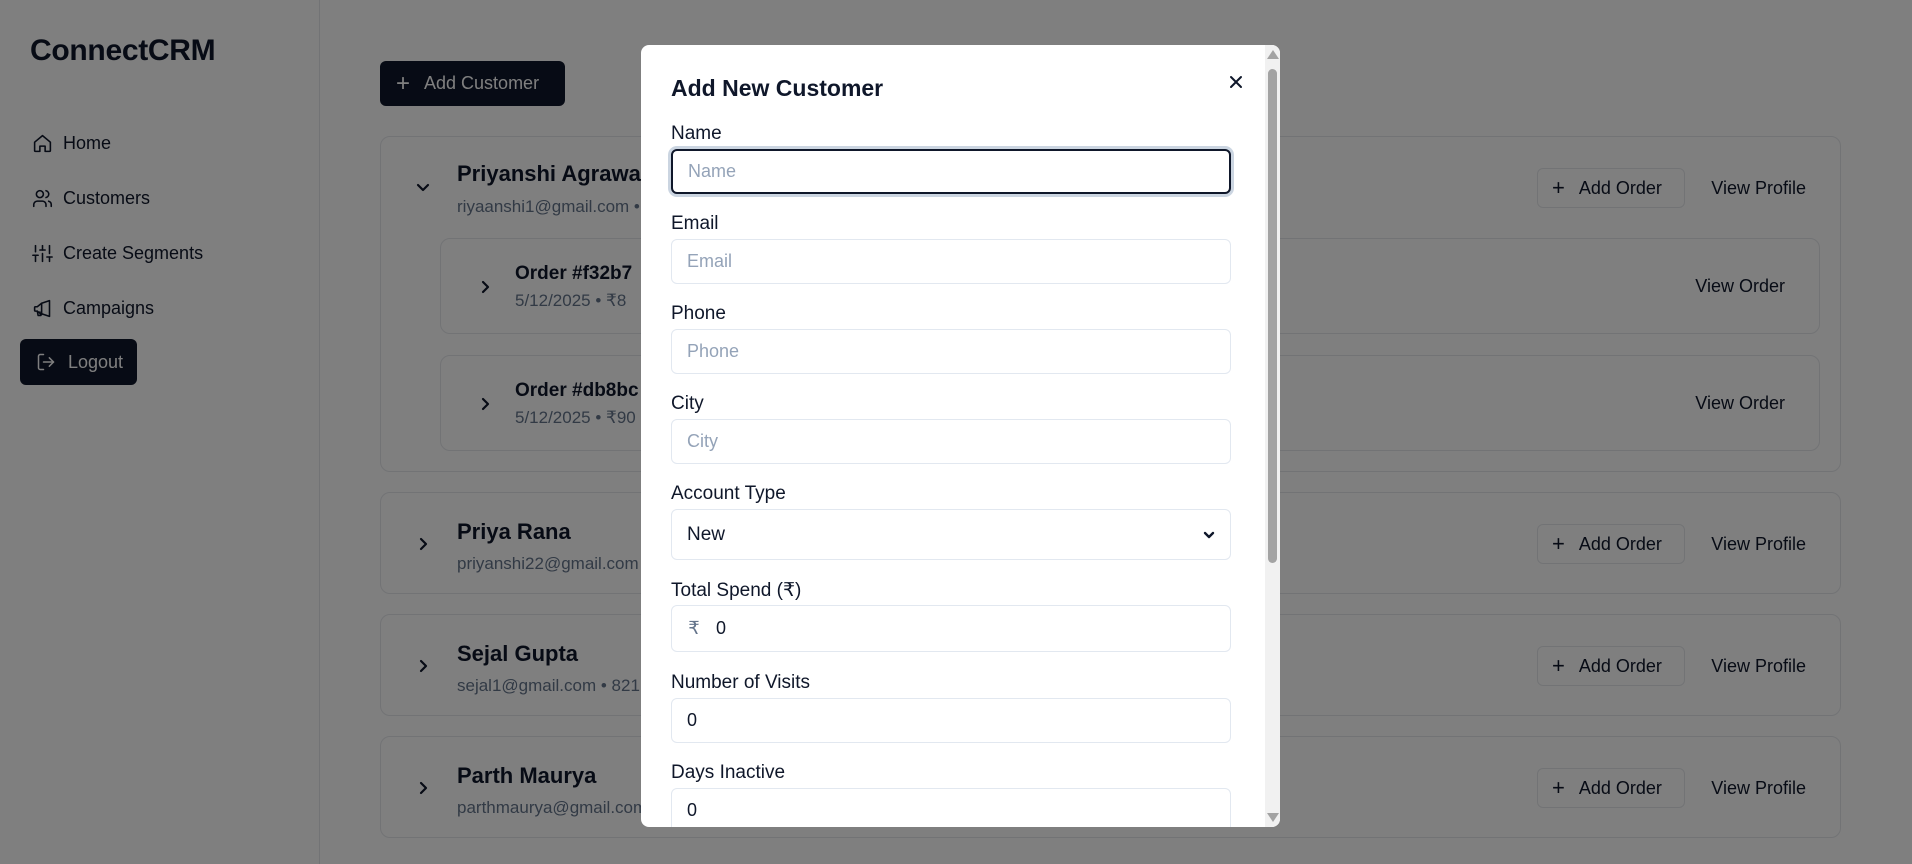 The height and width of the screenshot is (864, 1912). Describe the element at coordinates (951, 441) in the screenshot. I see `city-input` at that location.